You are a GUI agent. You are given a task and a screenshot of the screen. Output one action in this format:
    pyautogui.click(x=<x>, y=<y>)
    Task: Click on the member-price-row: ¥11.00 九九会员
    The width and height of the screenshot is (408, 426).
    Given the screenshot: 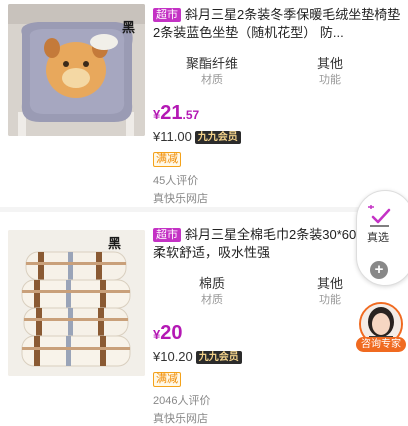 What is the action you would take?
    pyautogui.click(x=278, y=137)
    